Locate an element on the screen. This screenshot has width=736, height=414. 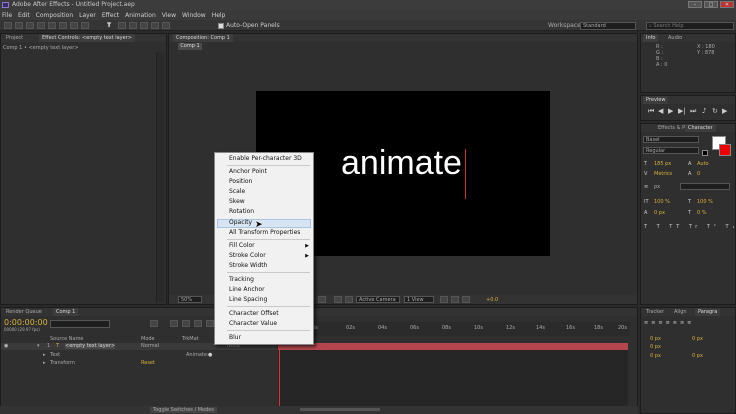
menu-item-line-spacing: Line Spacing is located at coordinates (248, 300).